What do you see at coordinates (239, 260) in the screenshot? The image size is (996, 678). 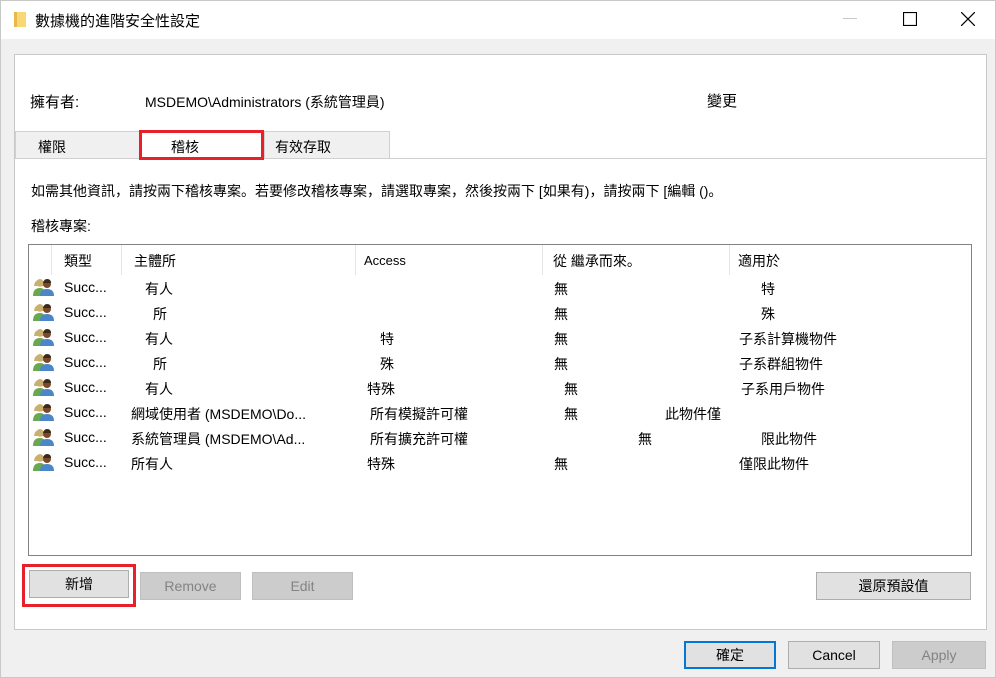 I see `column-header-principal: 主體所` at bounding box center [239, 260].